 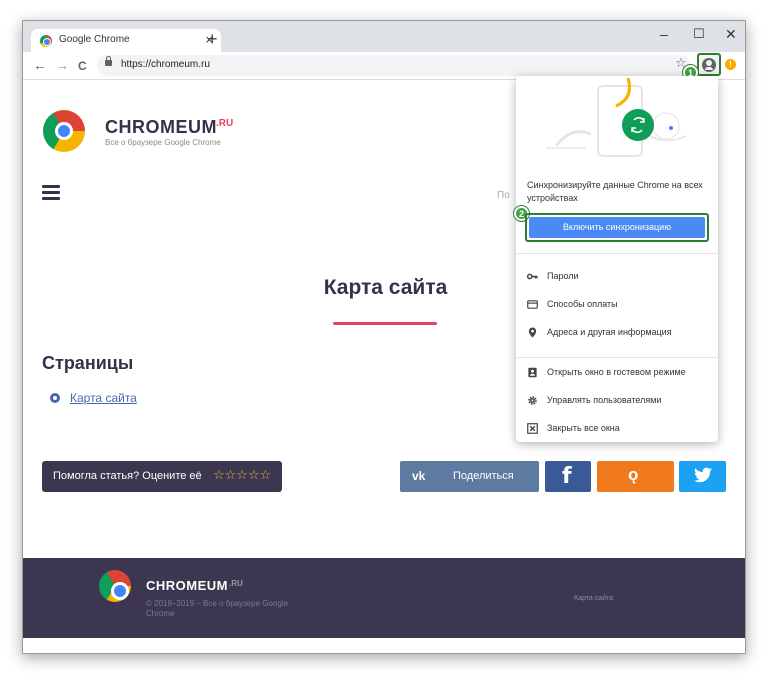 What do you see at coordinates (563, 276) in the screenshot?
I see `menu-item-label: Пароли` at bounding box center [563, 276].